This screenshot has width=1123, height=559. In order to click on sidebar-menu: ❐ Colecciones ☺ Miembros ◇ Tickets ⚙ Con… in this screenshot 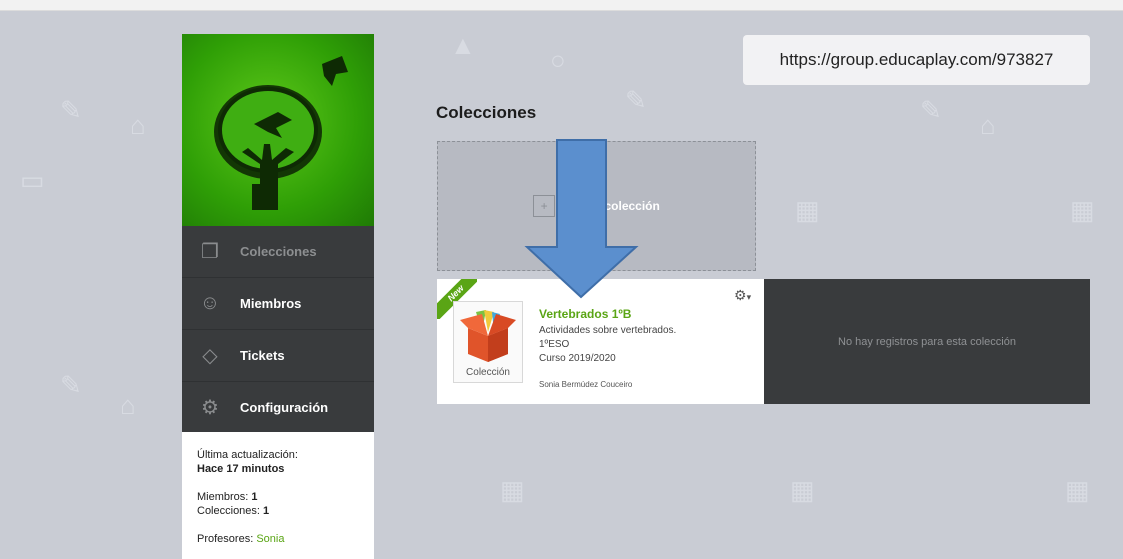, I will do `click(278, 329)`.